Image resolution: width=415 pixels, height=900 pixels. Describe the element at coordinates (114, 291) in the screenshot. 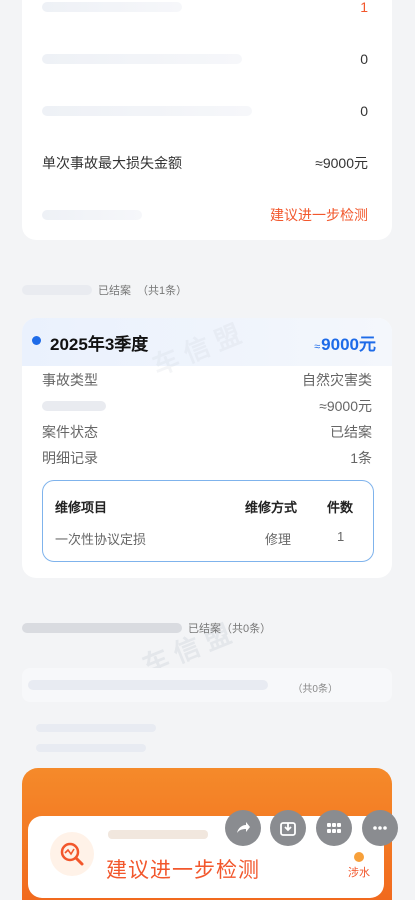

I see `closed-status: 已结案` at that location.